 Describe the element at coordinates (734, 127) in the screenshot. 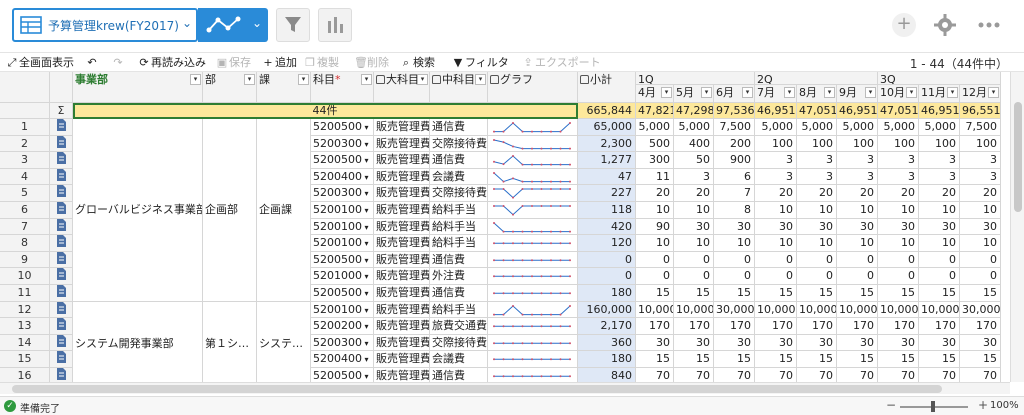

I see `month-value-cell: 7,500` at that location.